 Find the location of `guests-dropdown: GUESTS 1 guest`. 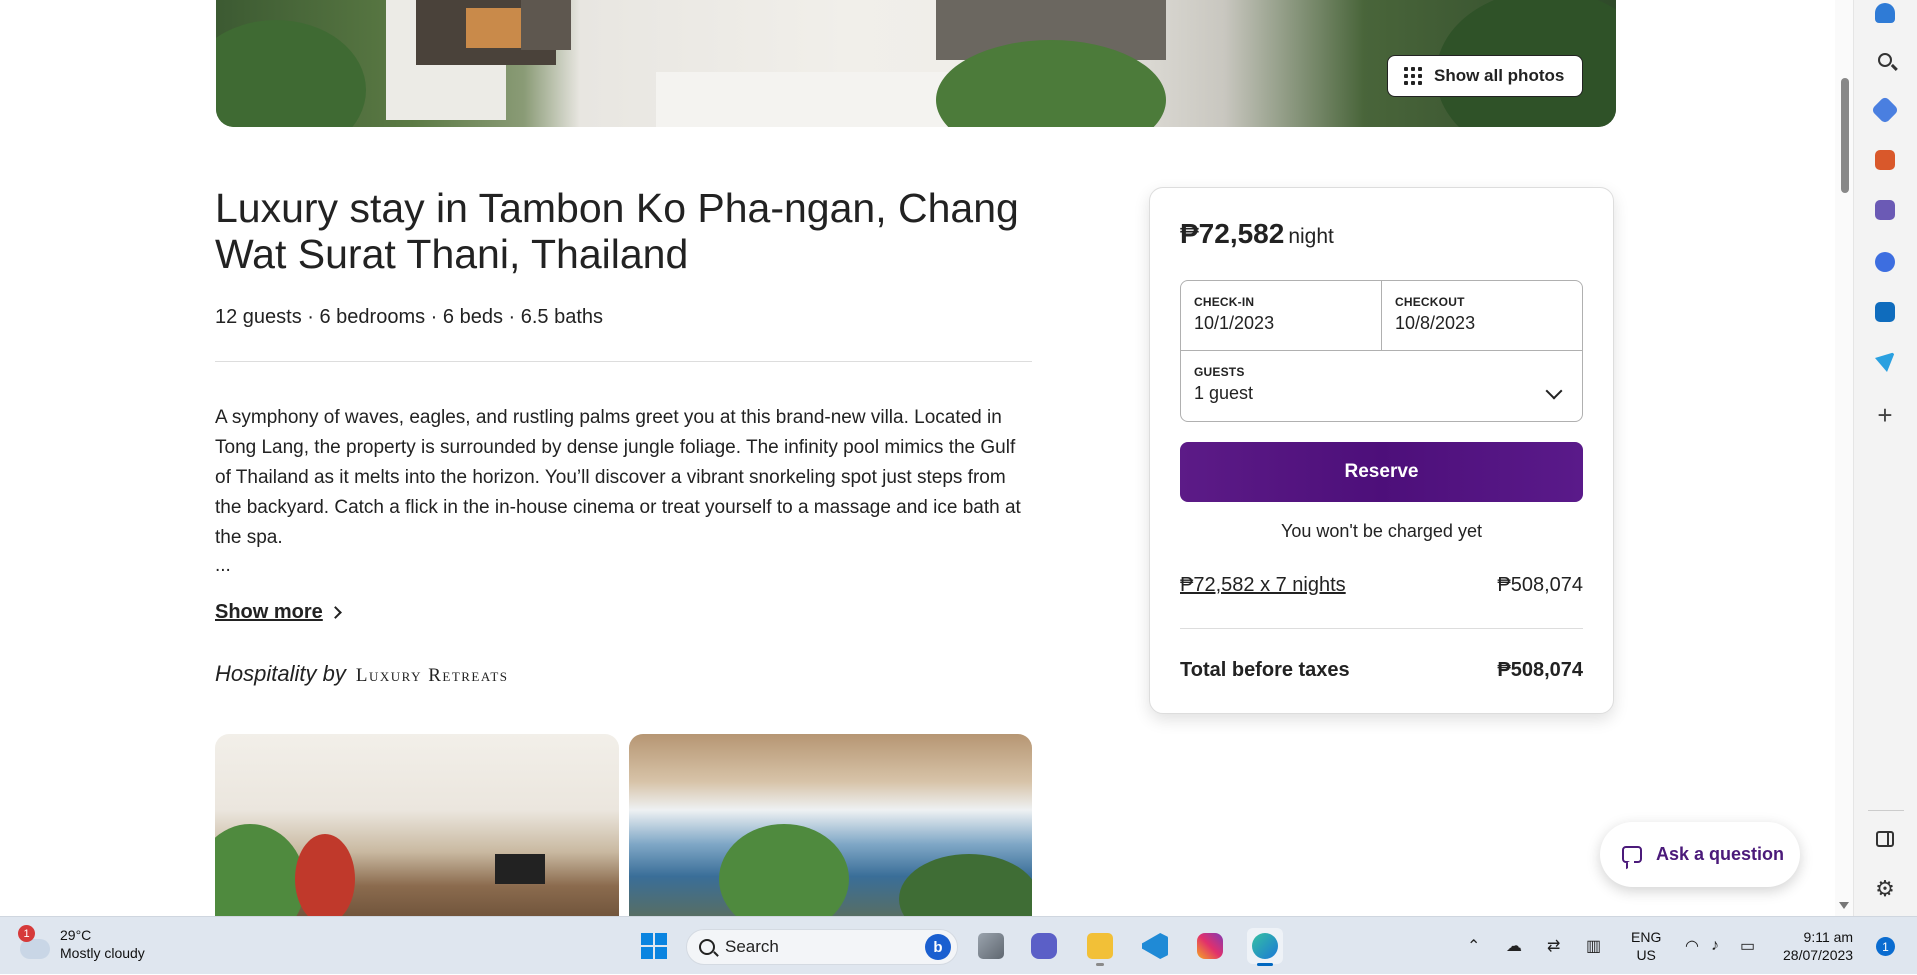

guests-dropdown: GUESTS 1 guest is located at coordinates (1381, 386).